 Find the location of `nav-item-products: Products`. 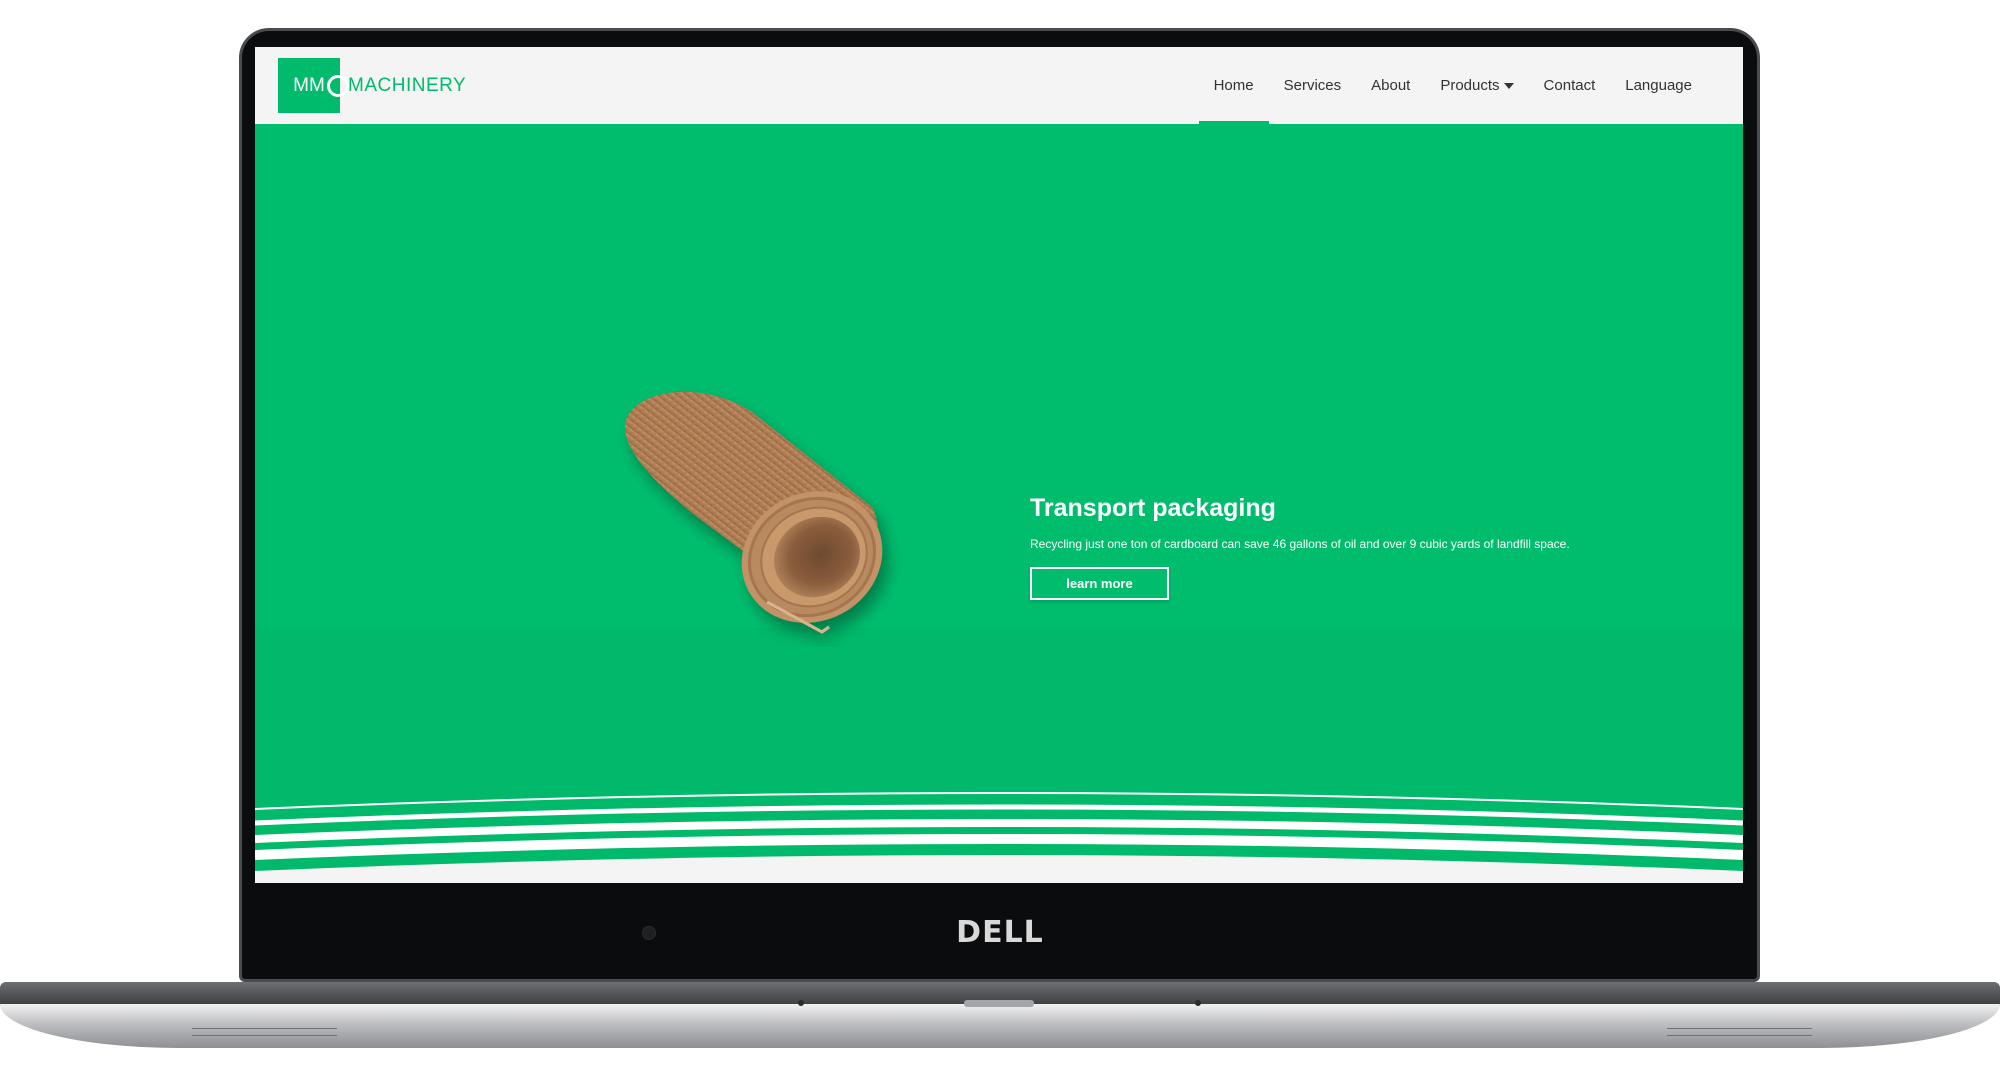

nav-item-products: Products is located at coordinates (1476, 85).